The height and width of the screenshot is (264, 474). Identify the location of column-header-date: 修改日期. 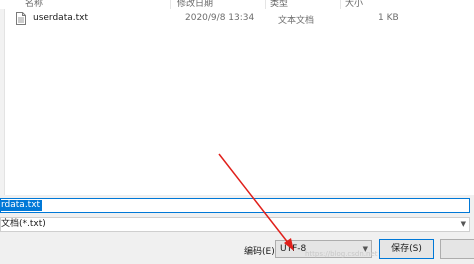
(195, 4).